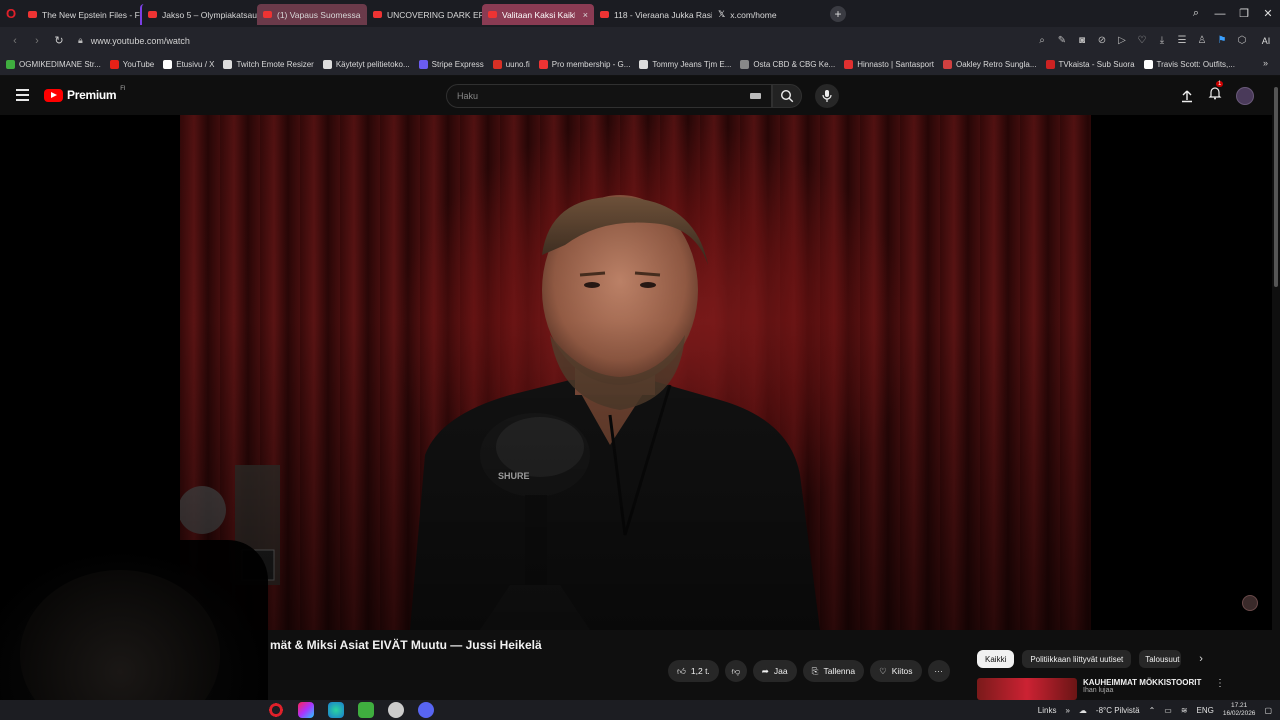 The height and width of the screenshot is (720, 1280). I want to click on heart-icon: ♡, so click(1142, 40).